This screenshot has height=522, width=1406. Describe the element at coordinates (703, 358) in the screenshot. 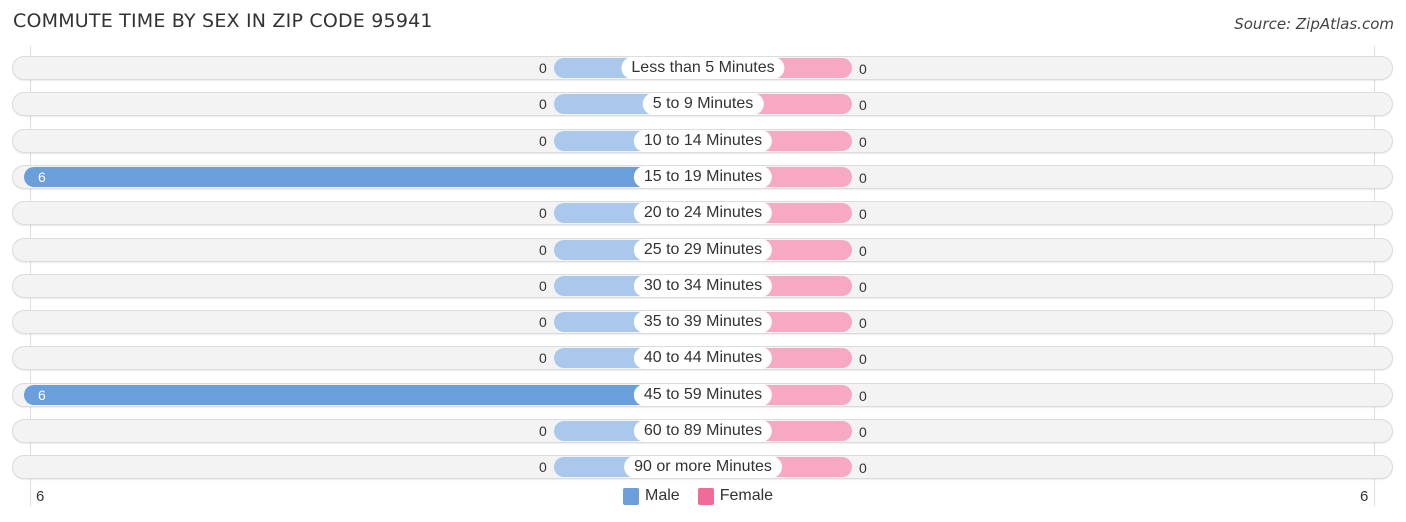

I see `category-label: 40 to 44 Minutes` at that location.